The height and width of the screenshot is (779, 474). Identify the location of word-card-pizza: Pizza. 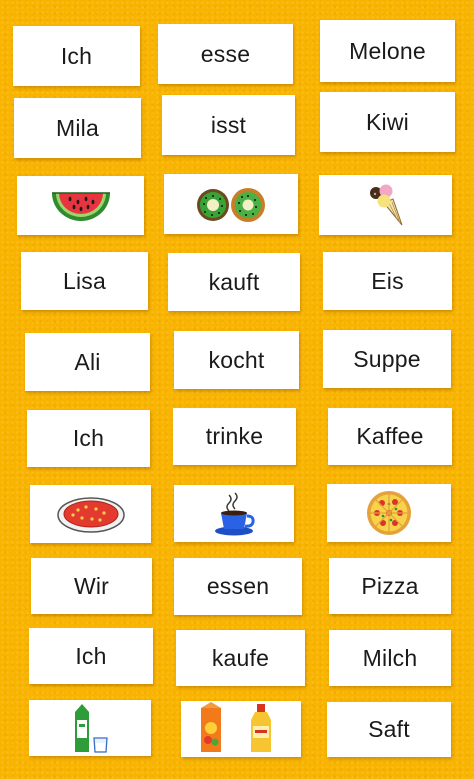
(390, 586).